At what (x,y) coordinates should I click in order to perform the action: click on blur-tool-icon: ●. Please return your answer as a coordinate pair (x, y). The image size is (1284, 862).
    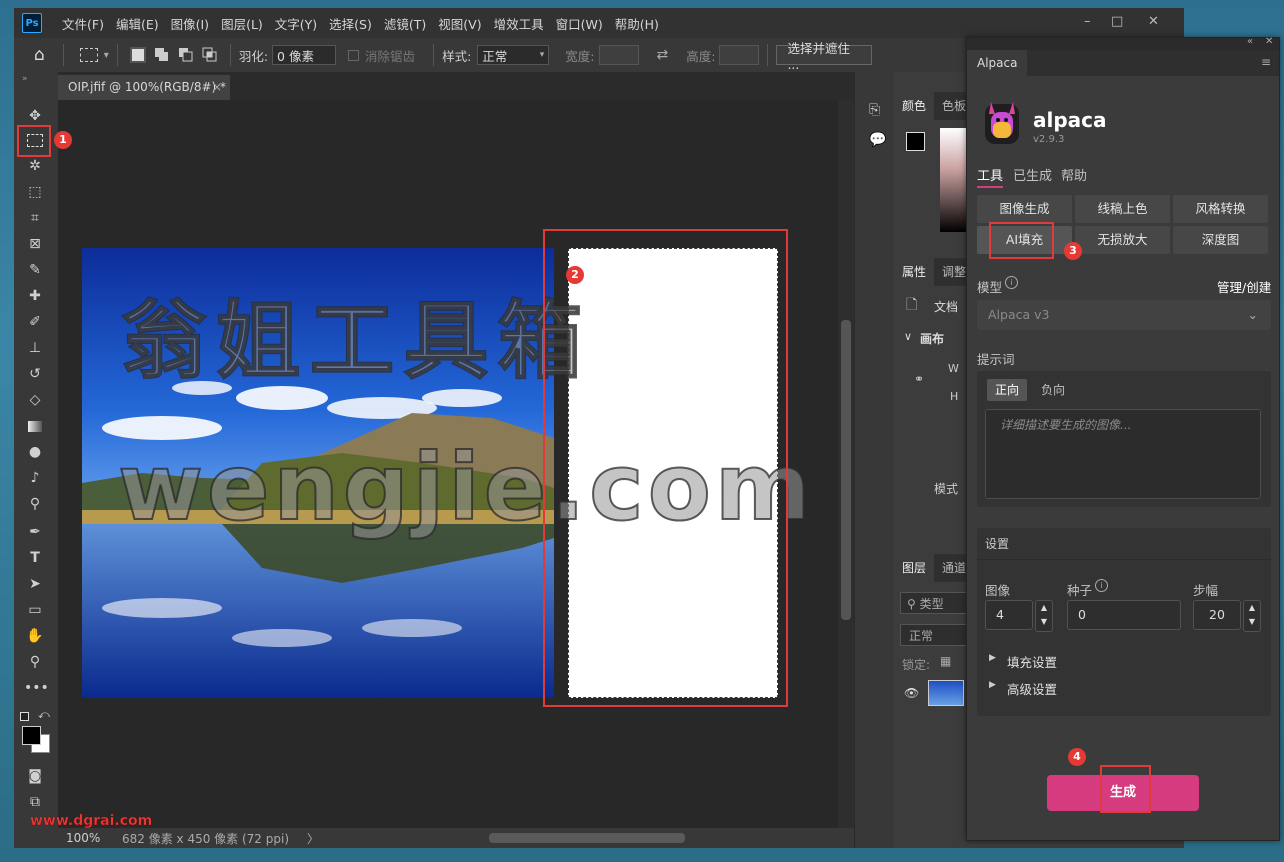
    Looking at the image, I should click on (35, 452).